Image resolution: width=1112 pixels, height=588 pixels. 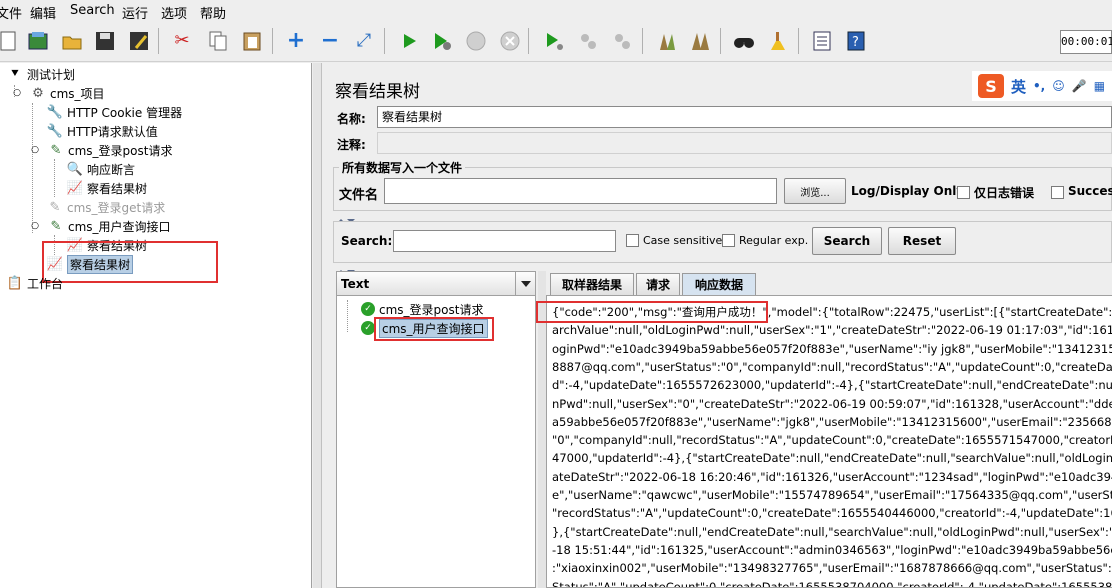 What do you see at coordinates (622, 41) in the screenshot?
I see `remote-shutdown-icon` at bounding box center [622, 41].